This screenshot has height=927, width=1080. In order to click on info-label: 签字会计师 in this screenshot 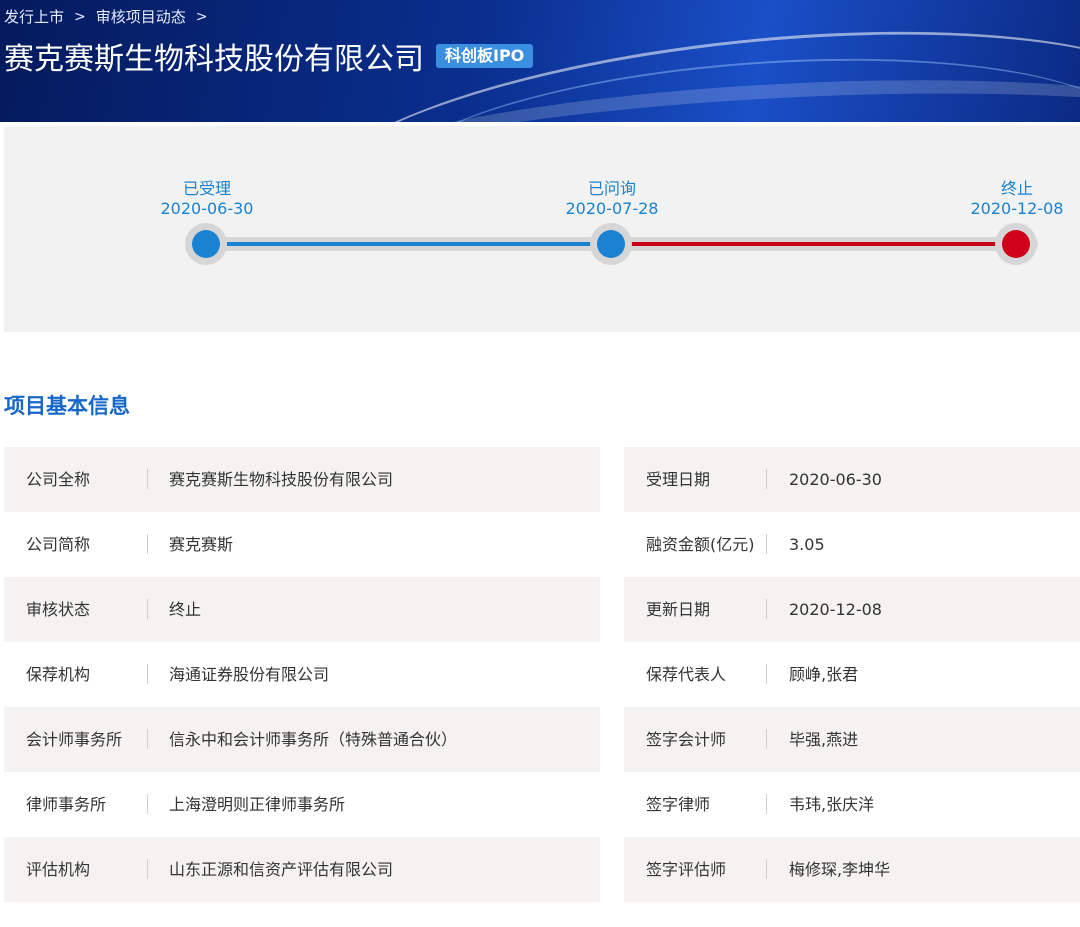, I will do `click(686, 739)`.